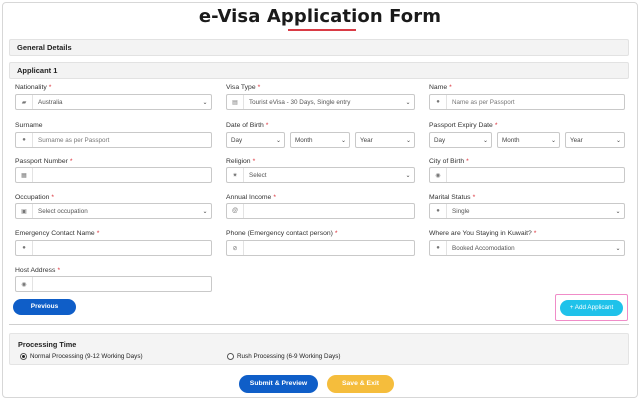 This screenshot has height=400, width=640. Describe the element at coordinates (113, 211) in the screenshot. I see `occupation-select: ▣ Select occupation ⌄` at that location.